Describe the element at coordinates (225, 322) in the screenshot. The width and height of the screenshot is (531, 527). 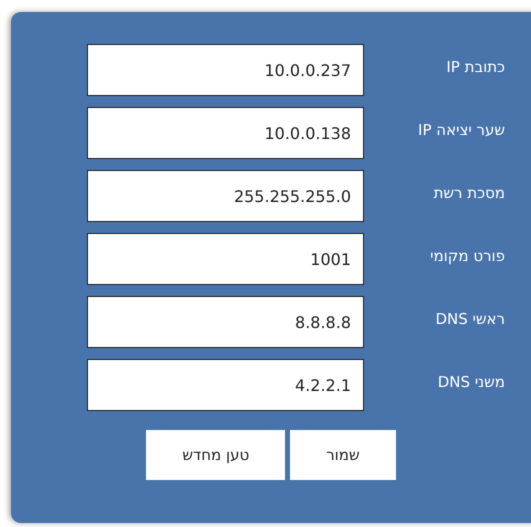
I see `text-field: 8.8.8.8` at that location.